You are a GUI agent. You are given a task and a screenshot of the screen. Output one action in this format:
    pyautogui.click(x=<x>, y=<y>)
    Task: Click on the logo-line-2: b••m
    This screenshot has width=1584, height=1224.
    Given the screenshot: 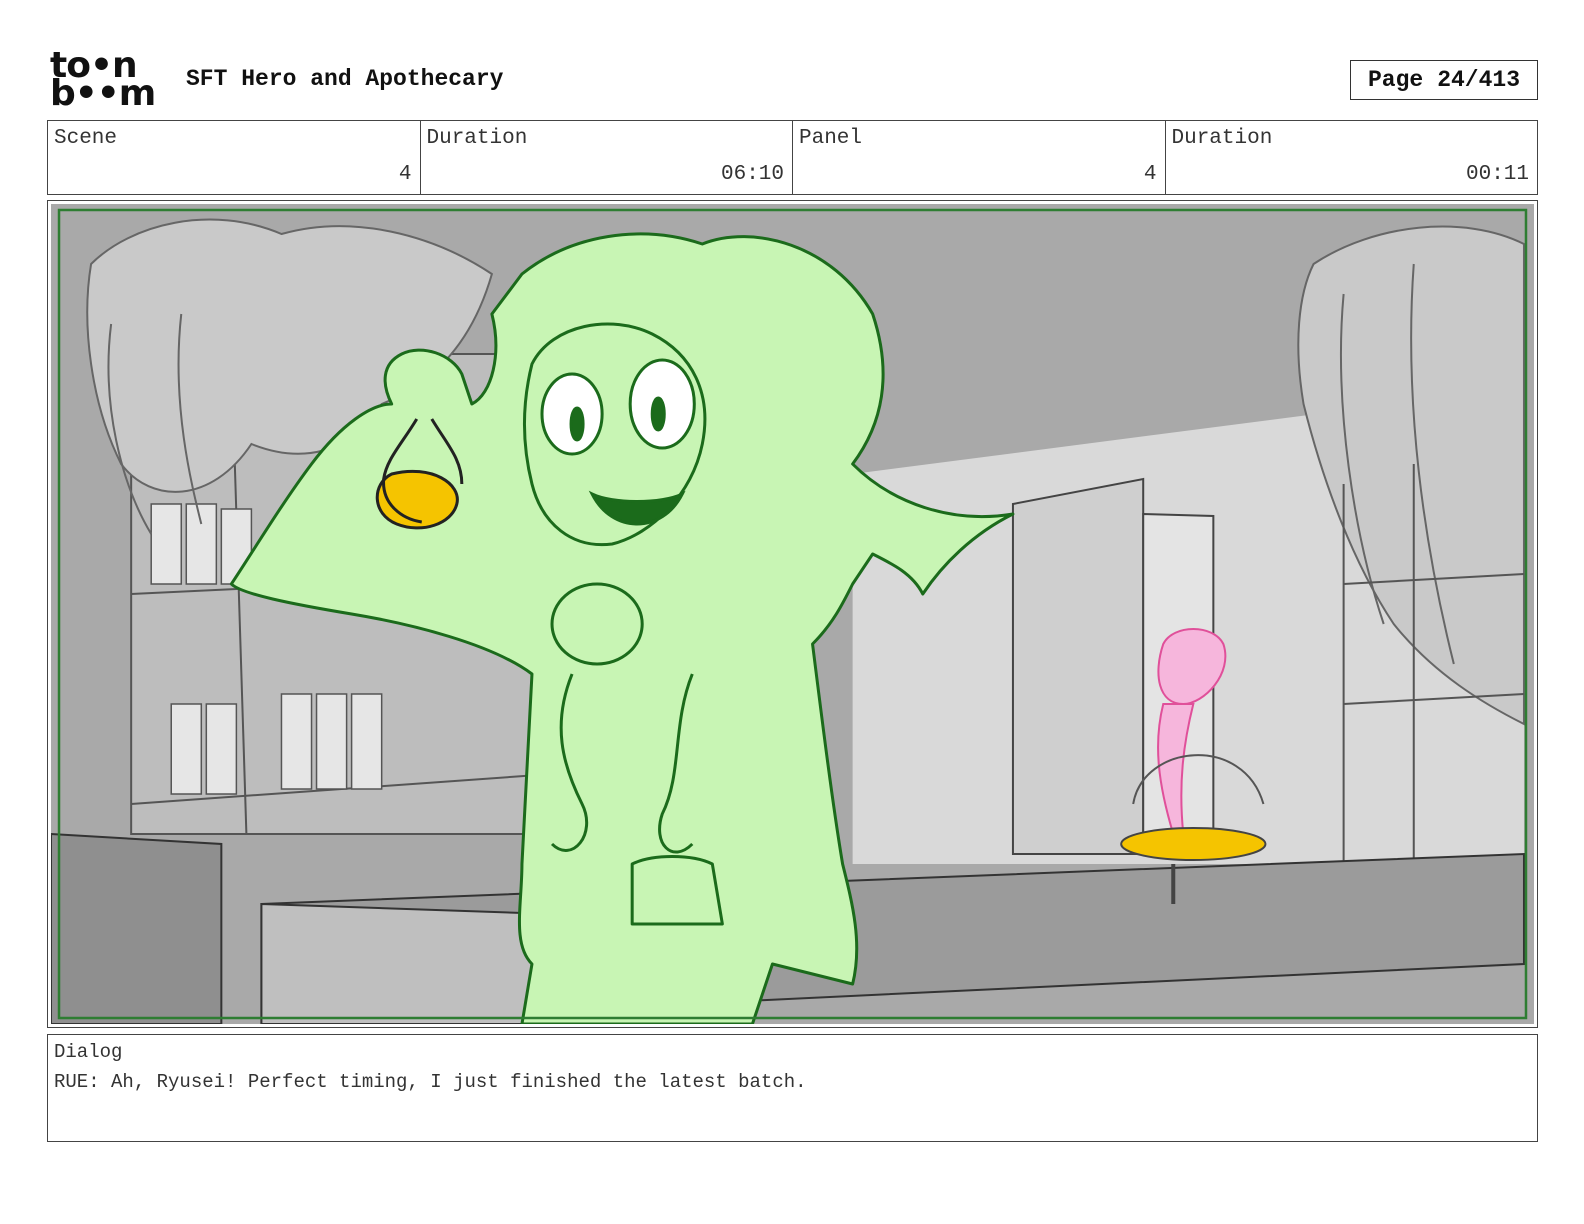 What is the action you would take?
    pyautogui.click(x=103, y=93)
    